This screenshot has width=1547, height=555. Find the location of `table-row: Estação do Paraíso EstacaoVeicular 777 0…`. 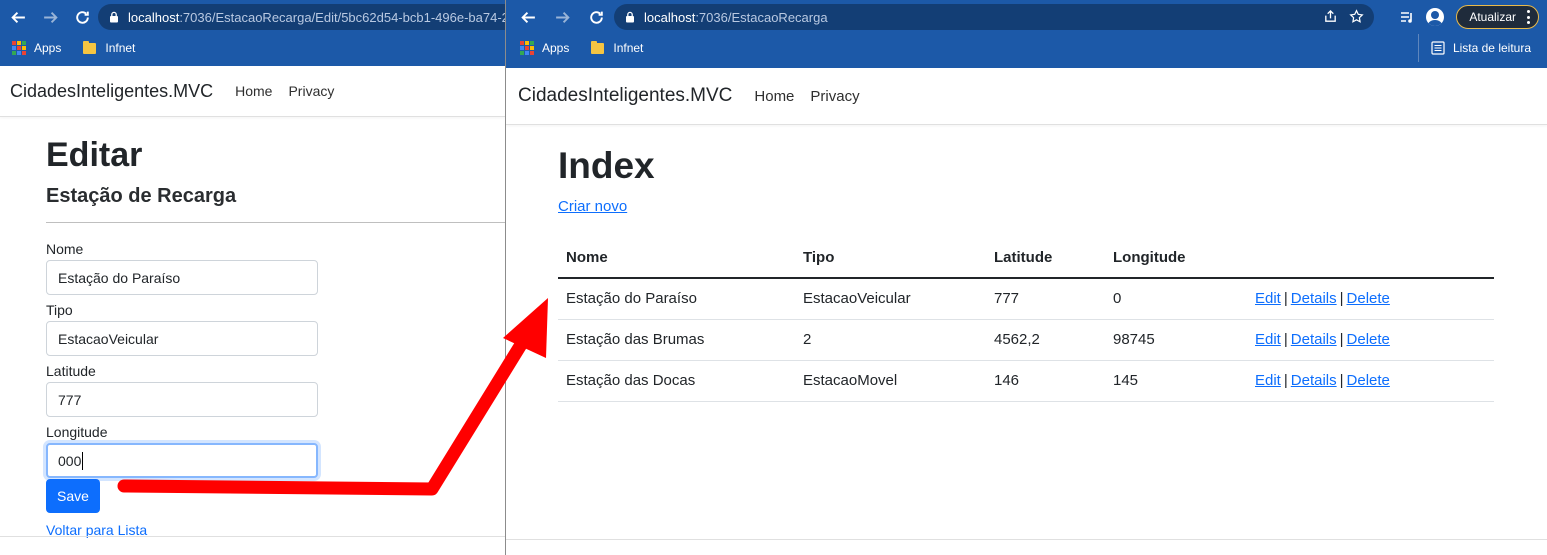

table-row: Estação do Paraíso EstacaoVeicular 777 0… is located at coordinates (1026, 299).